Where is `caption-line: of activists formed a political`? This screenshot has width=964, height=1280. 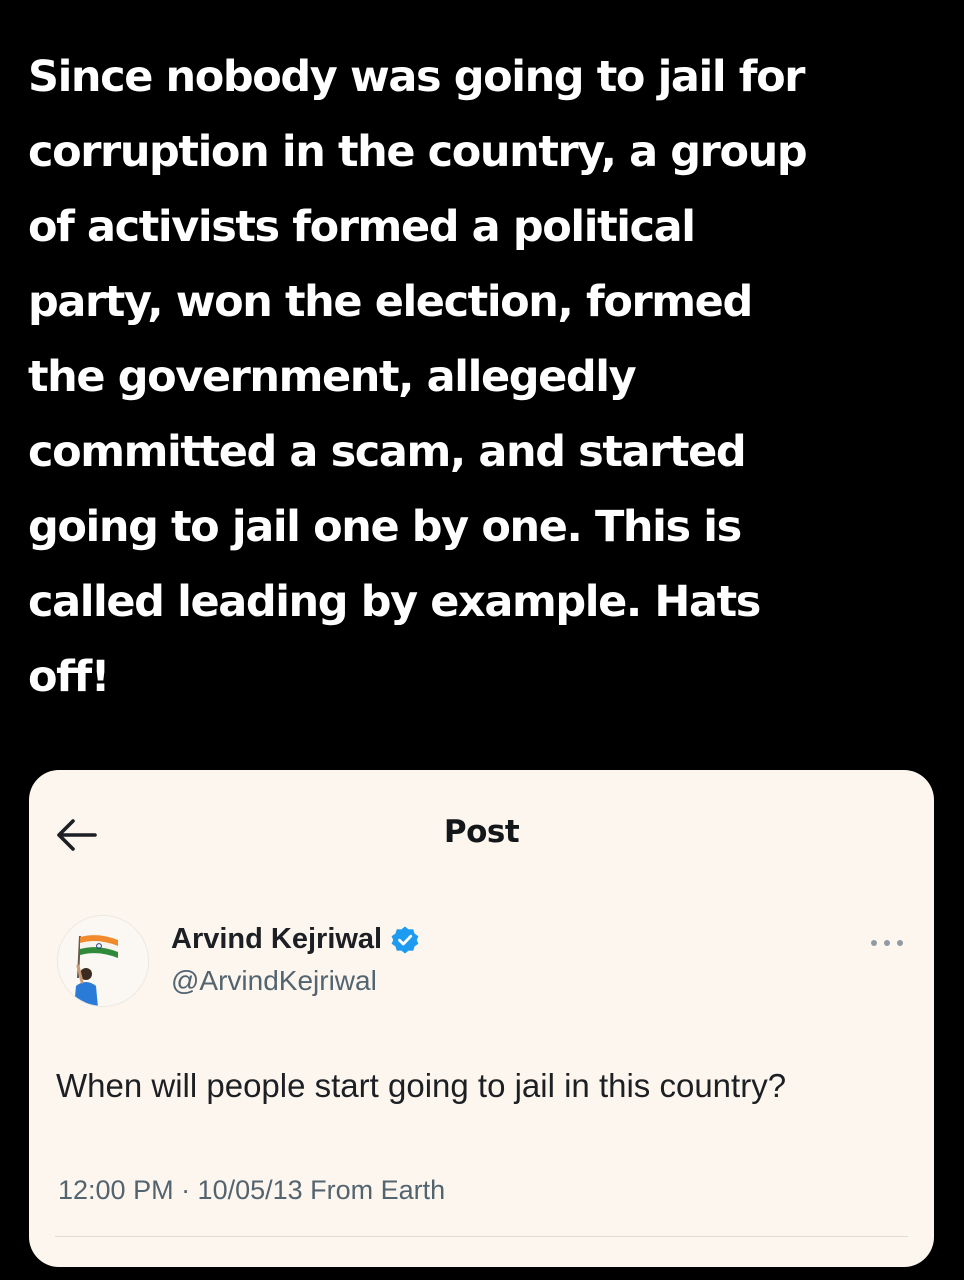 caption-line: of activists formed a political is located at coordinates (362, 227).